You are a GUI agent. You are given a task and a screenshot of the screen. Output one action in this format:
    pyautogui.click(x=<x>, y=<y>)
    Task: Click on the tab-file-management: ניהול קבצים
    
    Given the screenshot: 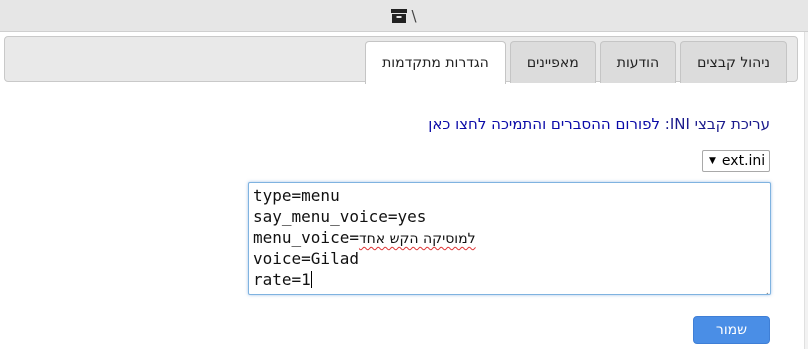 What is the action you would take?
    pyautogui.click(x=733, y=62)
    